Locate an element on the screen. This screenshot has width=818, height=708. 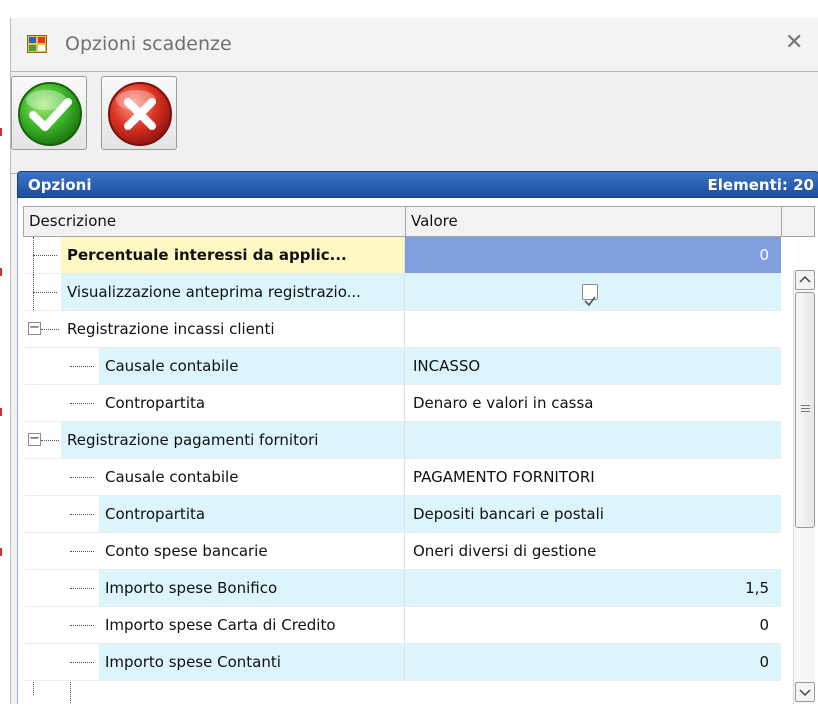
chevron-up-icon is located at coordinates (805, 279).